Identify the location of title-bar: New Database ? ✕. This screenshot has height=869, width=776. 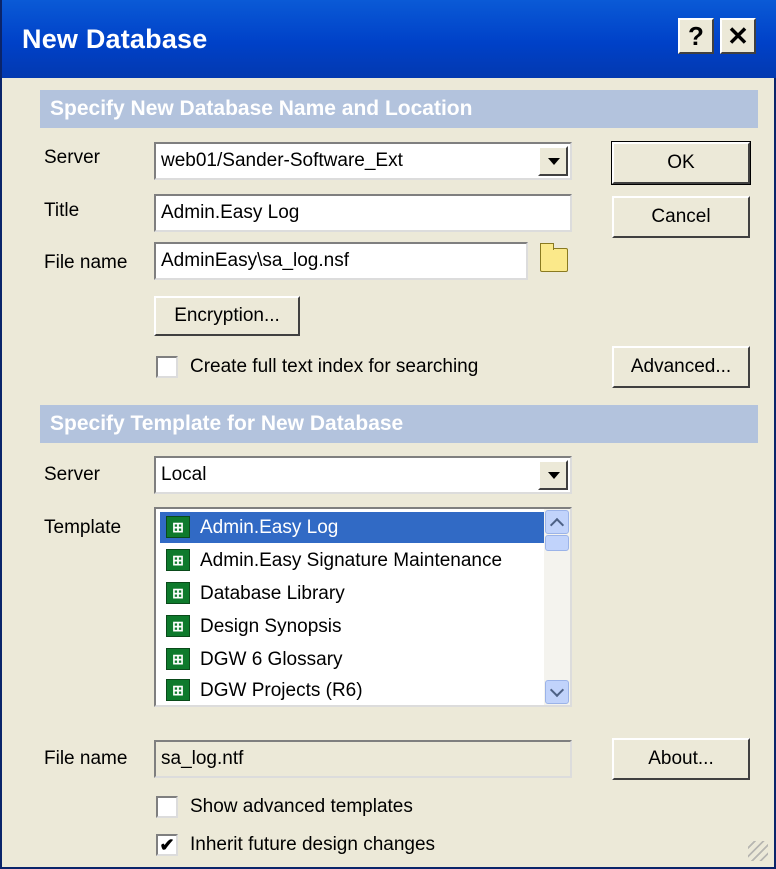
(389, 39).